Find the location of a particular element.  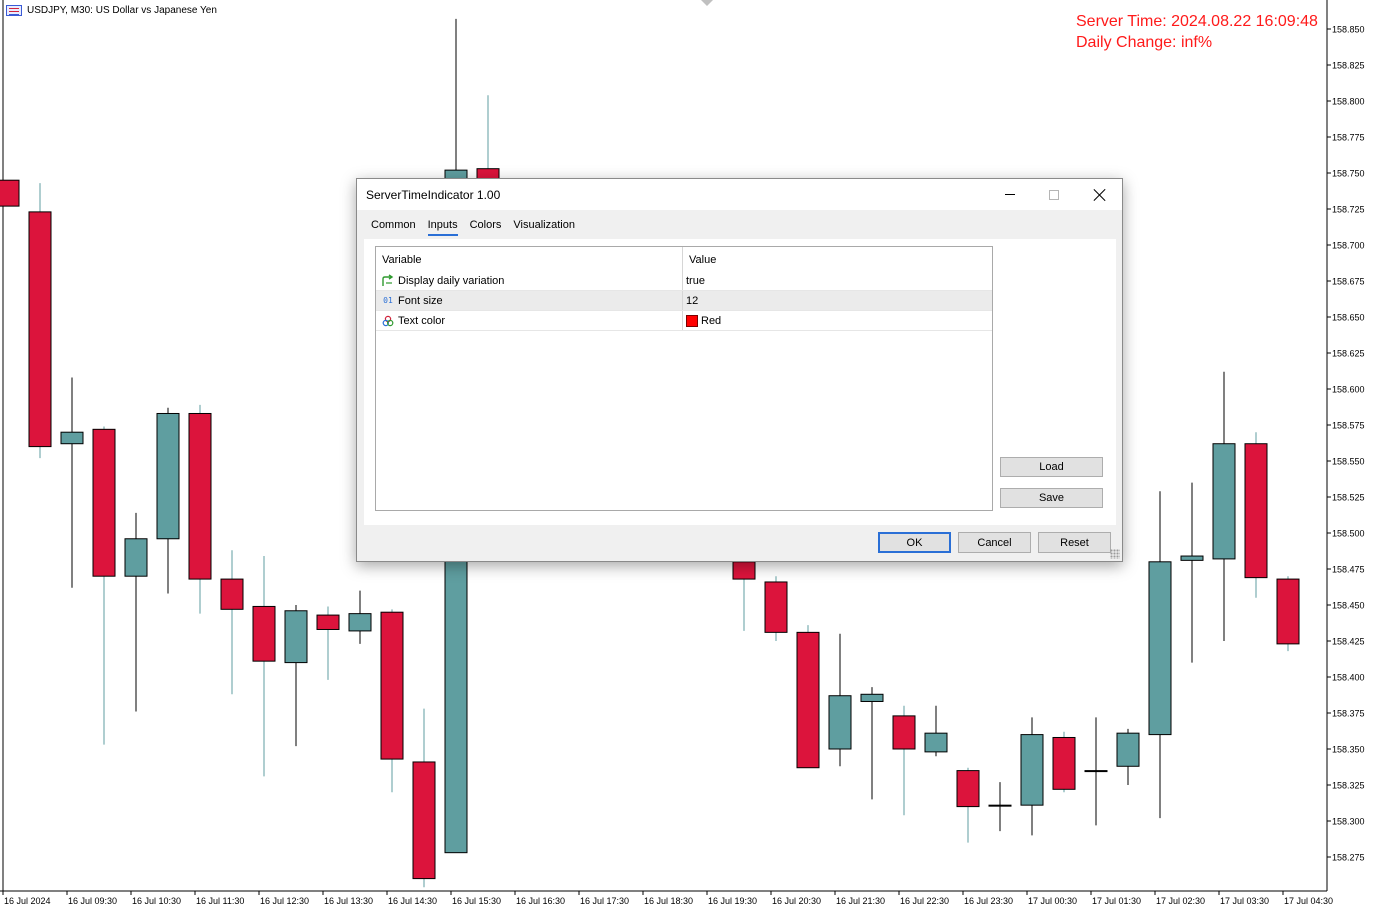

price-tick-label: 158.425 is located at coordinates (1348, 642).